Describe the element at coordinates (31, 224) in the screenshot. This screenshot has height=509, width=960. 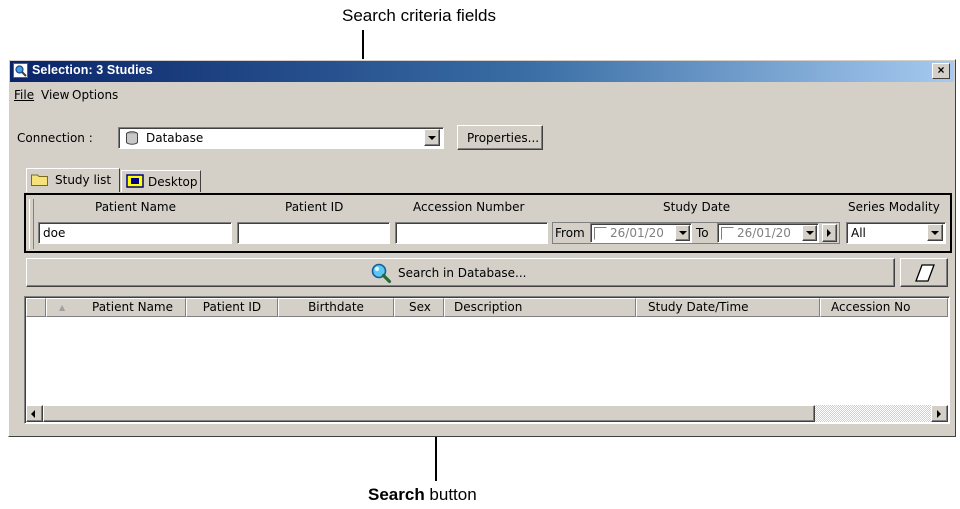
I see `panel-grip` at that location.